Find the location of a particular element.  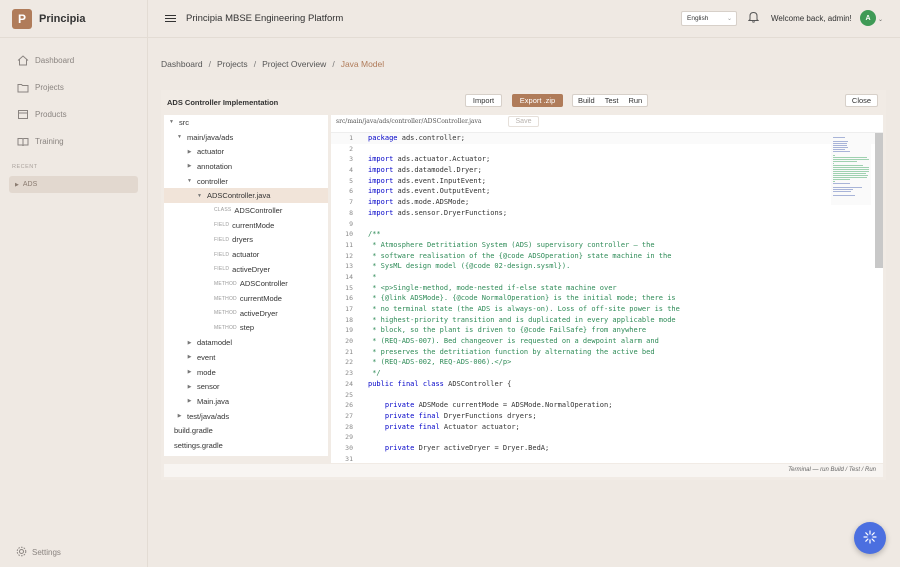

tree-node: settings.gradle is located at coordinates (246, 445).